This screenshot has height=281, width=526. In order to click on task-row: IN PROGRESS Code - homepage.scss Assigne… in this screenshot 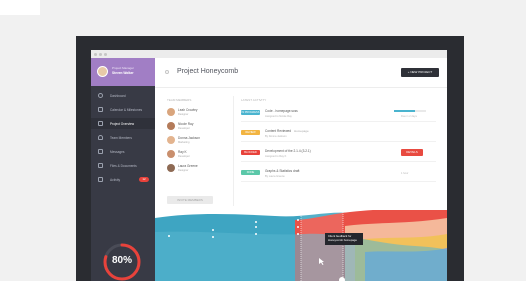, I will do `click(338, 114)`.